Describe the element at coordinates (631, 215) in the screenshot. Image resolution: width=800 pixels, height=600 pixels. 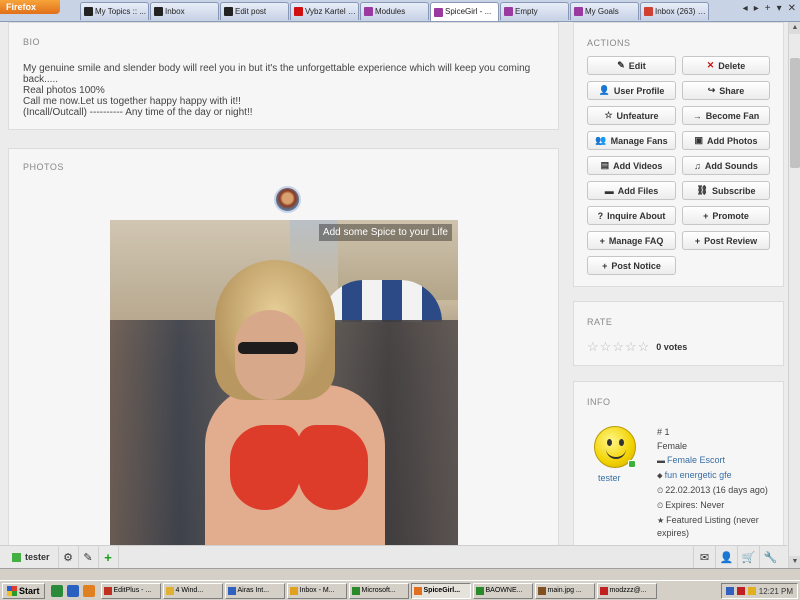
I see `inquire-about-button: ? Inquire About` at that location.